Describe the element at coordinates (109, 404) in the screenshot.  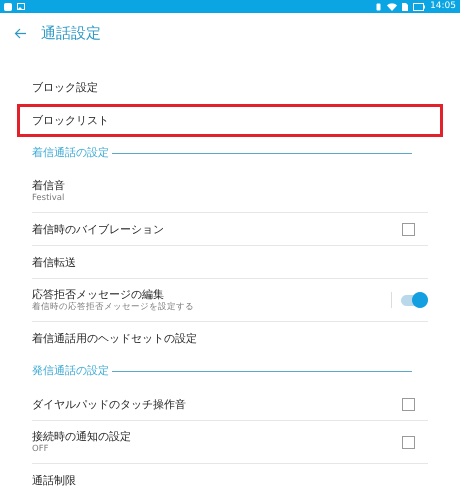
I see `setting-label: ダイヤルパッドのタッチ操作音` at that location.